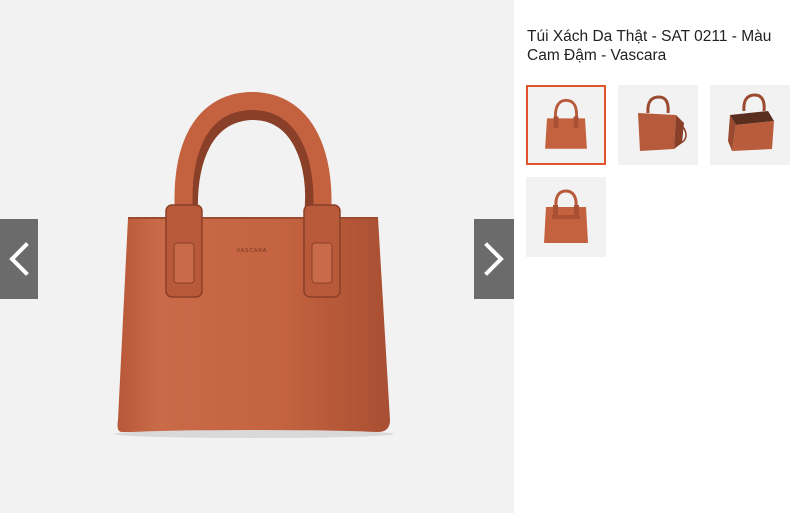 The height and width of the screenshot is (513, 808). I want to click on prev-image-button, so click(19, 259).